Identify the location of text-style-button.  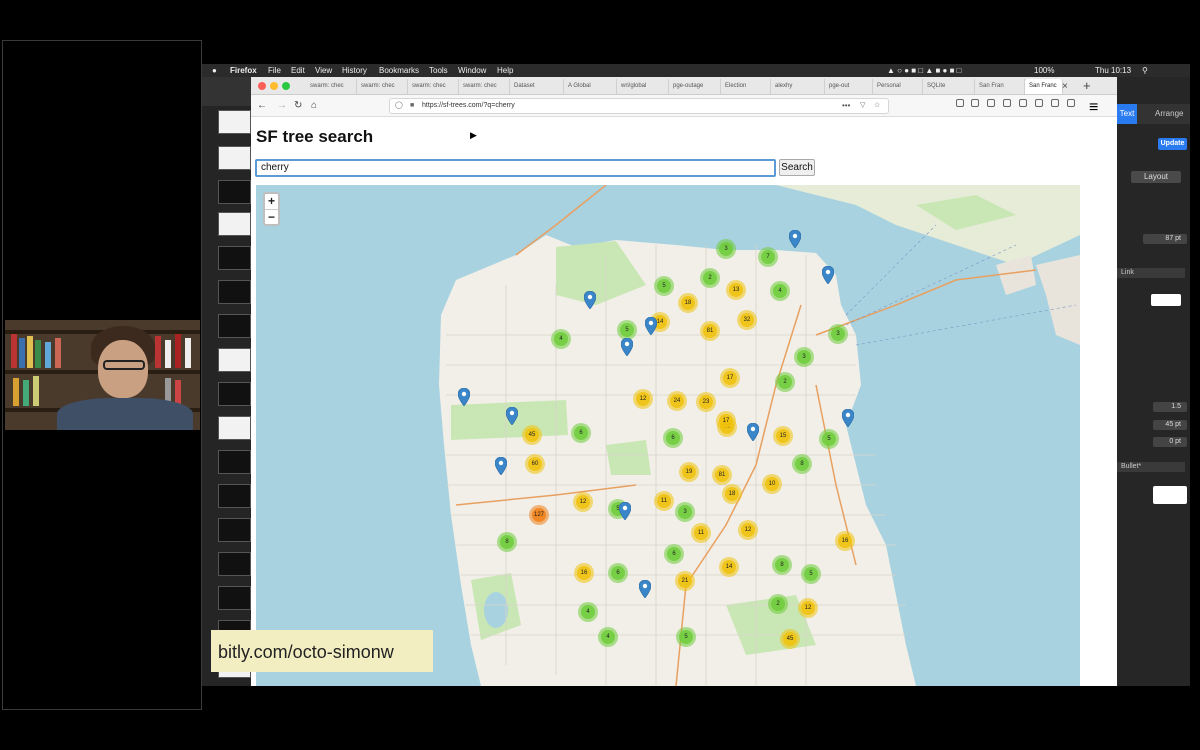
(1170, 495).